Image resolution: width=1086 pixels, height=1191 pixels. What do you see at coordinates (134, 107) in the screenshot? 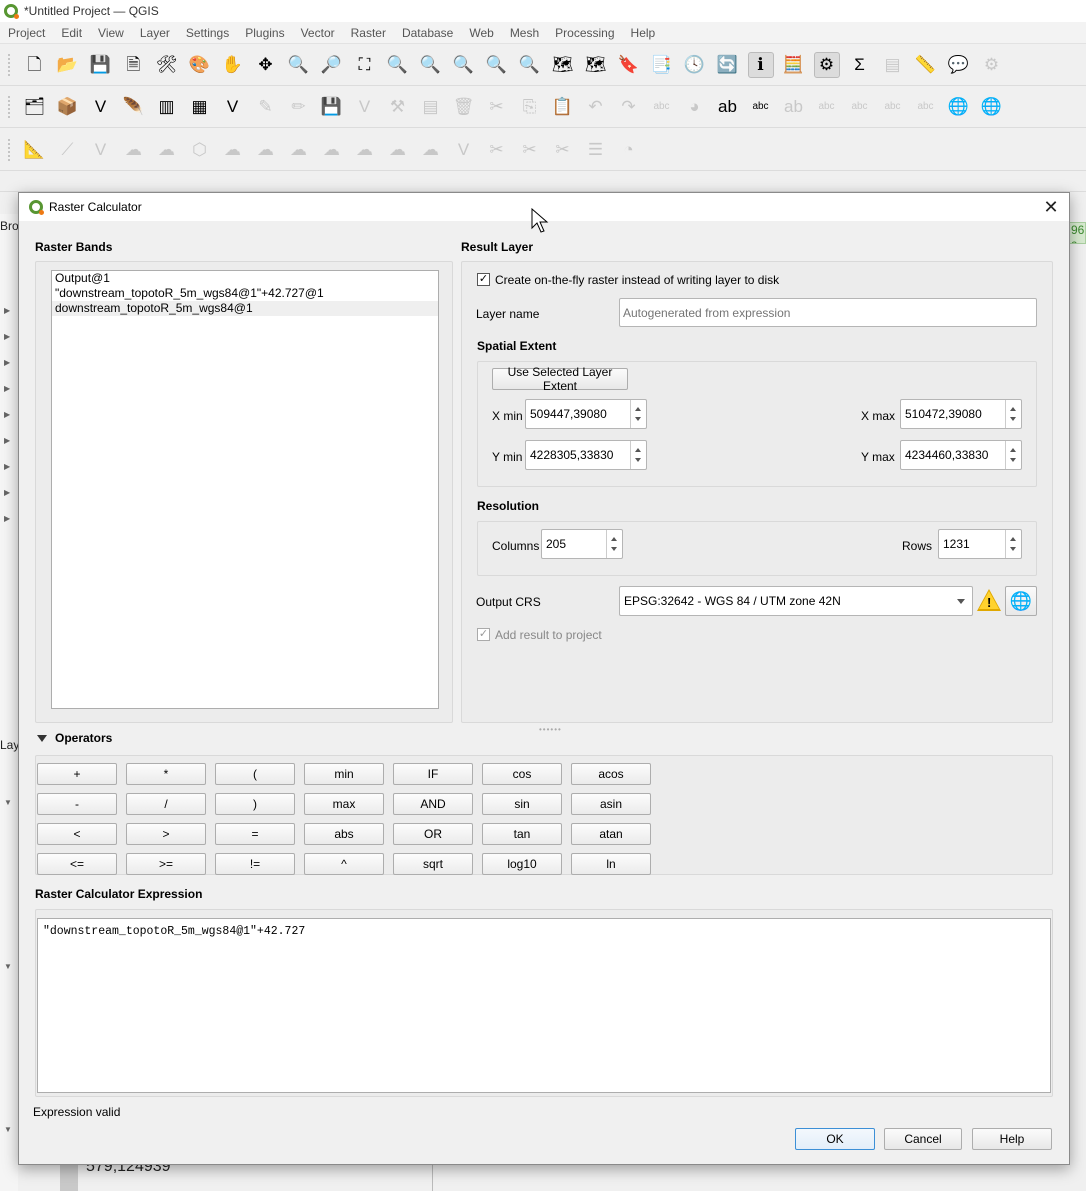
I see `new-spatialite-layer-icon: 🪶` at bounding box center [134, 107].